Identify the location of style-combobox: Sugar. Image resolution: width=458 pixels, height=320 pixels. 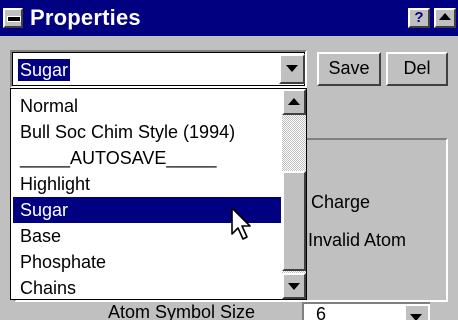
(158, 69).